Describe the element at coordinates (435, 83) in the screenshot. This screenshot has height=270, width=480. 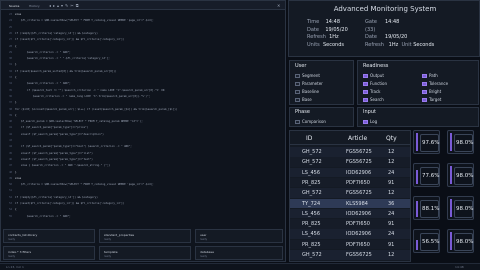
I see `readiness-item-tolerance: Tolerance` at that location.